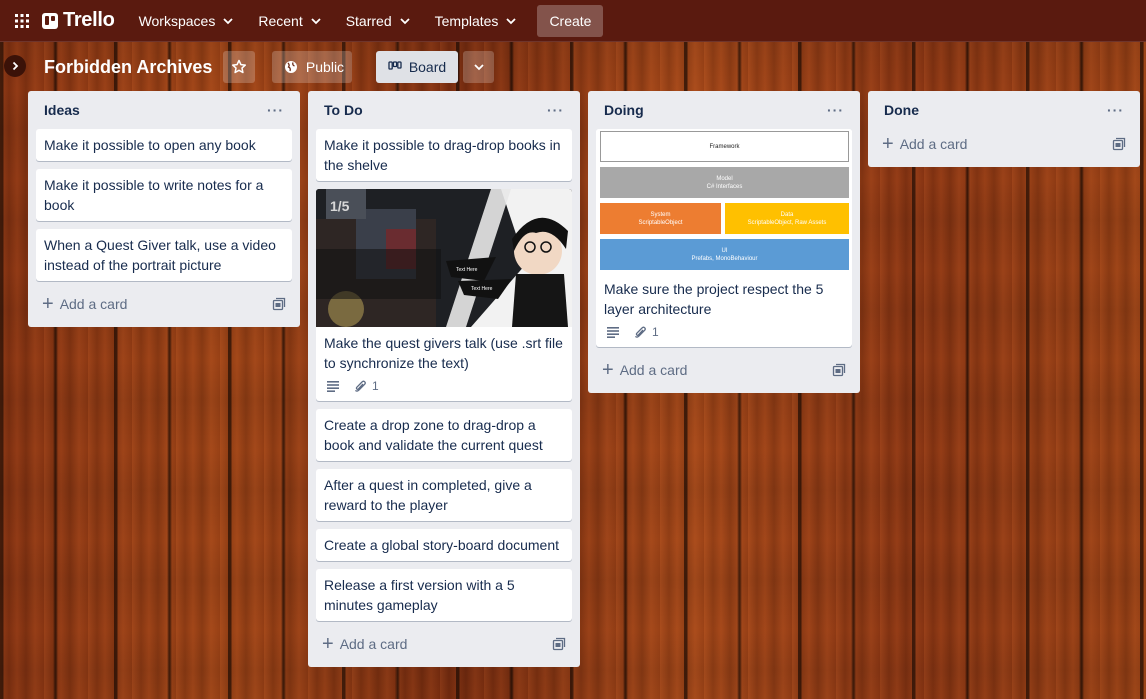  What do you see at coordinates (724, 250) in the screenshot?
I see `diagram-label: UI` at bounding box center [724, 250].